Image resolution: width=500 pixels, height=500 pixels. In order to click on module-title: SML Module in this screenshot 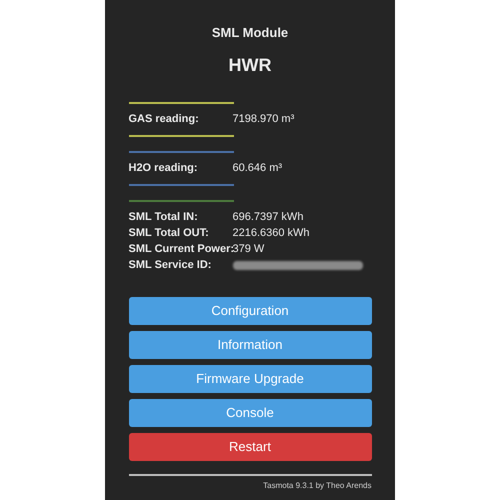, I will do `click(250, 33)`.